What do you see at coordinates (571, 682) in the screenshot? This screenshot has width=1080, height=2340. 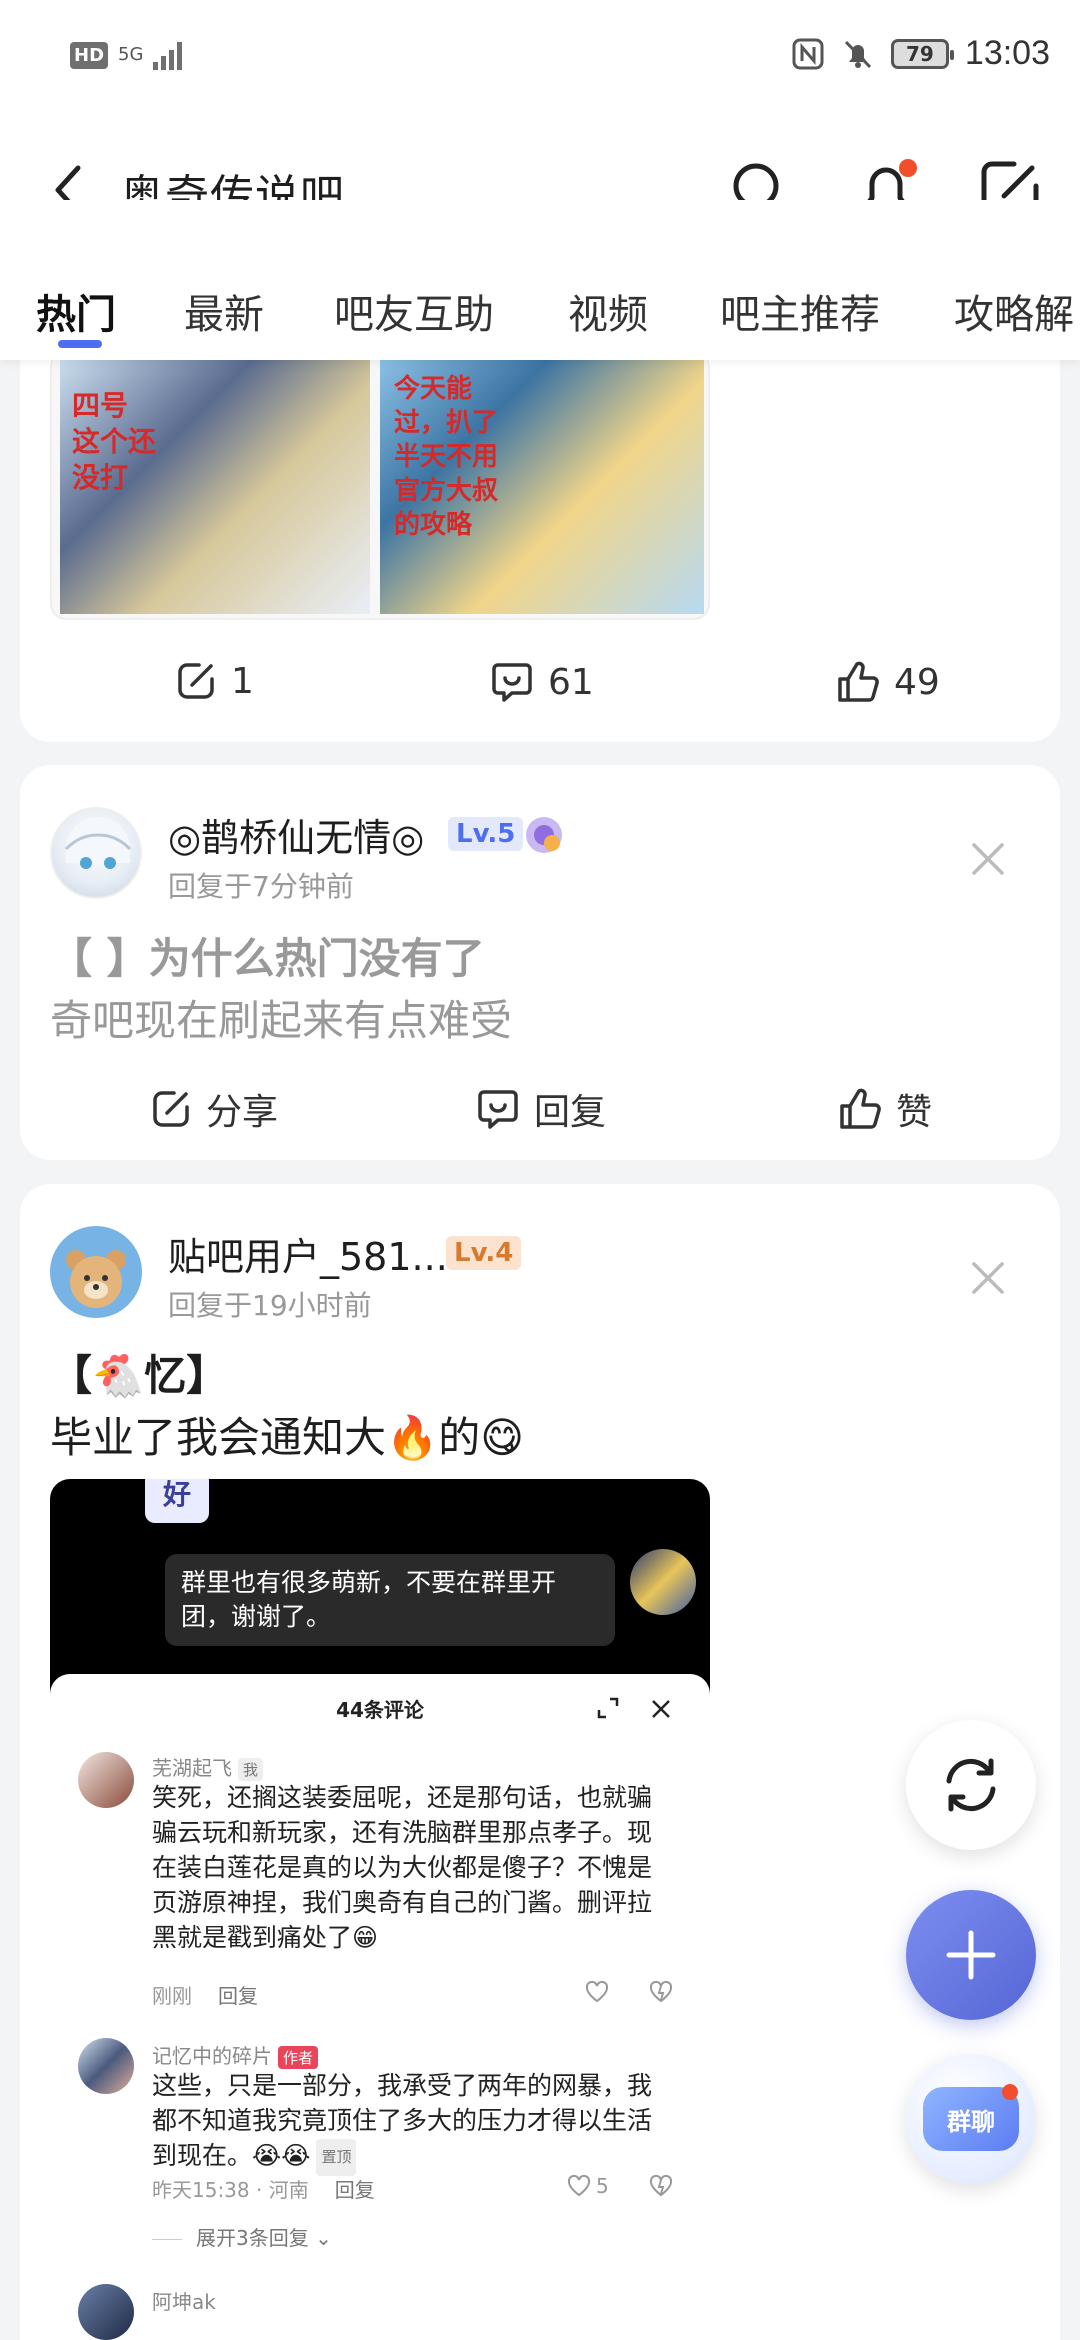 I see `comment-count: 61` at bounding box center [571, 682].